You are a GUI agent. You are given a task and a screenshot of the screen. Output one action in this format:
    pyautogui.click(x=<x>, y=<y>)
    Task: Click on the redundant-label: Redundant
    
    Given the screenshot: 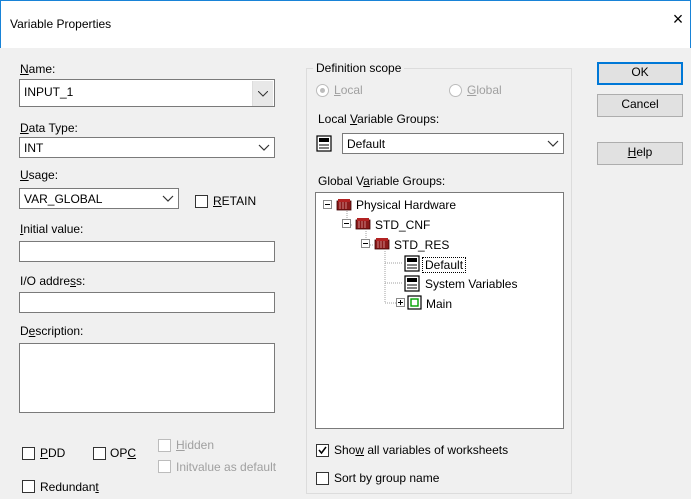 What is the action you would take?
    pyautogui.click(x=69, y=487)
    